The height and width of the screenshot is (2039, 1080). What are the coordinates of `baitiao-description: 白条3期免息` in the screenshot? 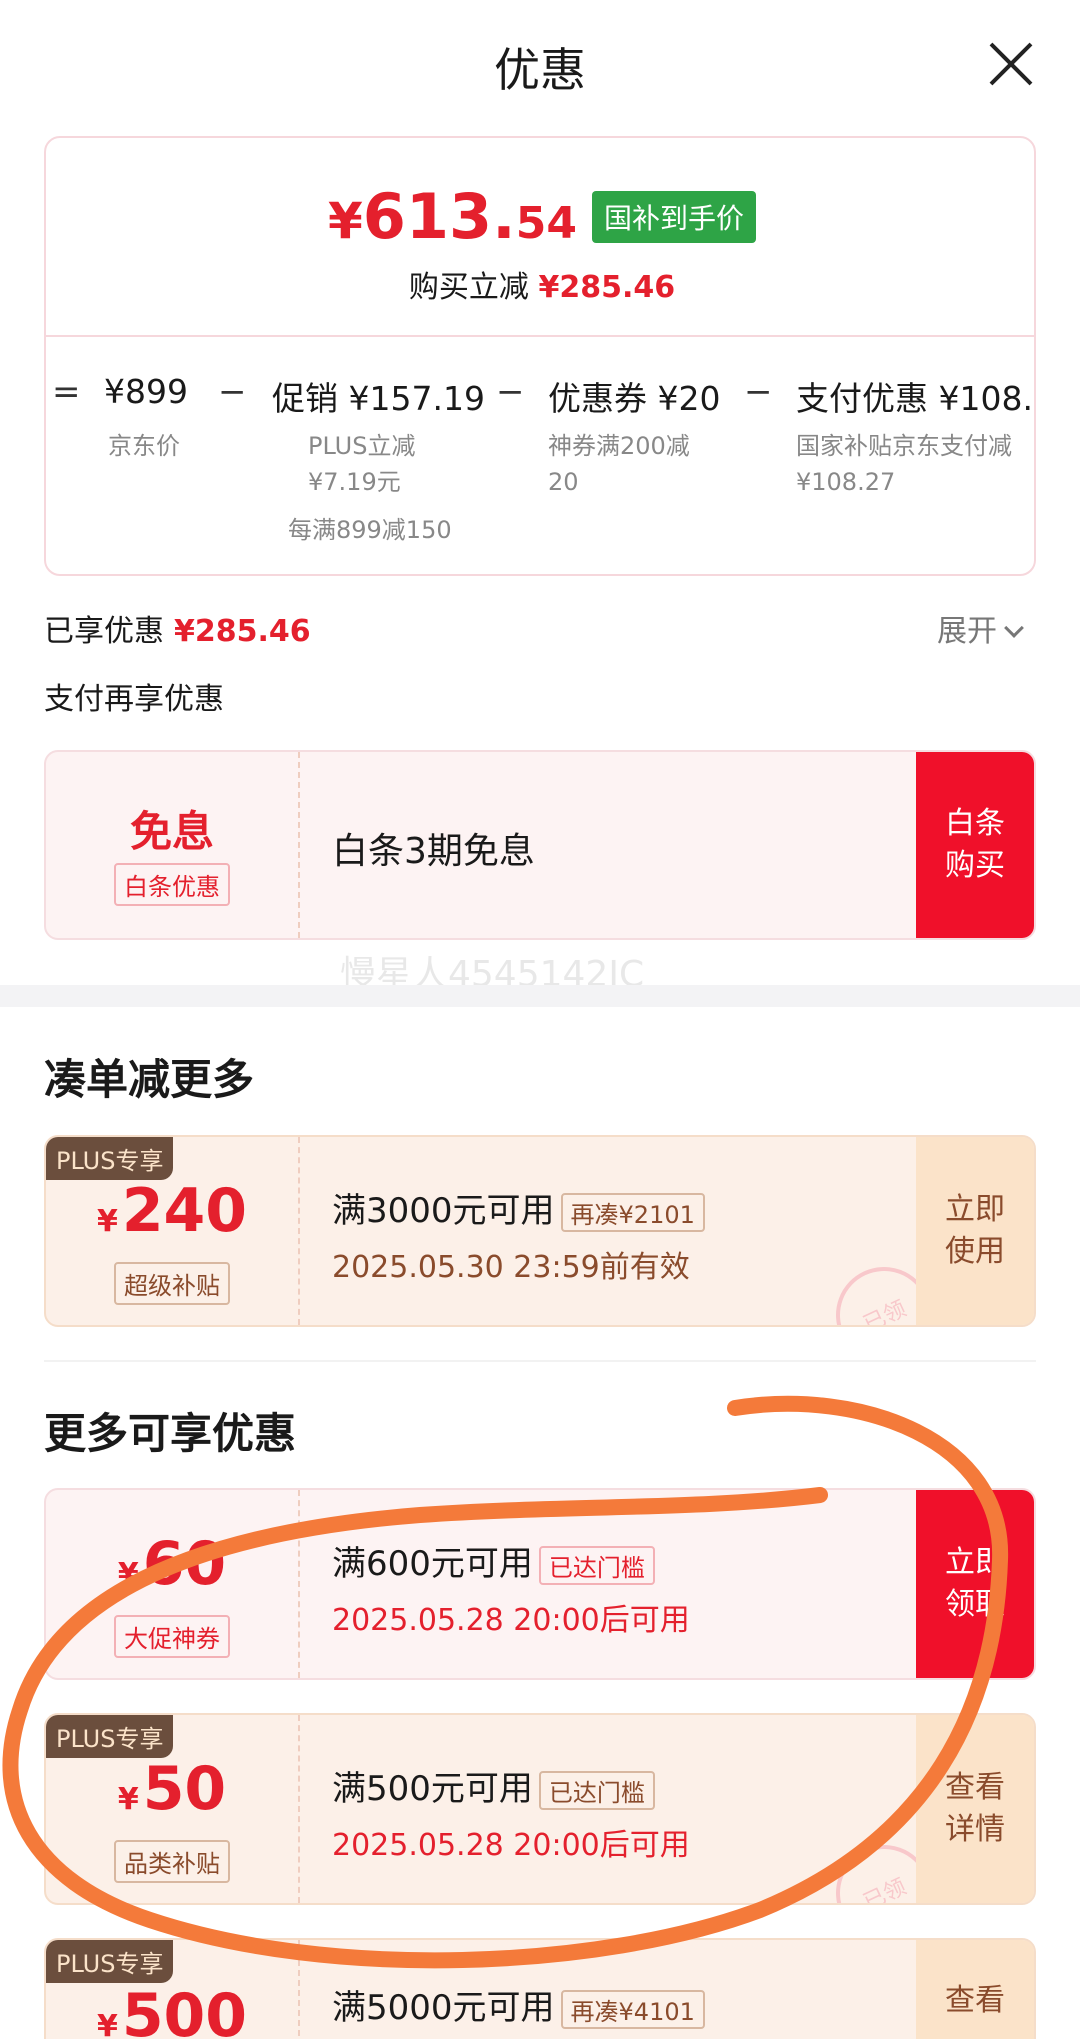 It's located at (433, 851).